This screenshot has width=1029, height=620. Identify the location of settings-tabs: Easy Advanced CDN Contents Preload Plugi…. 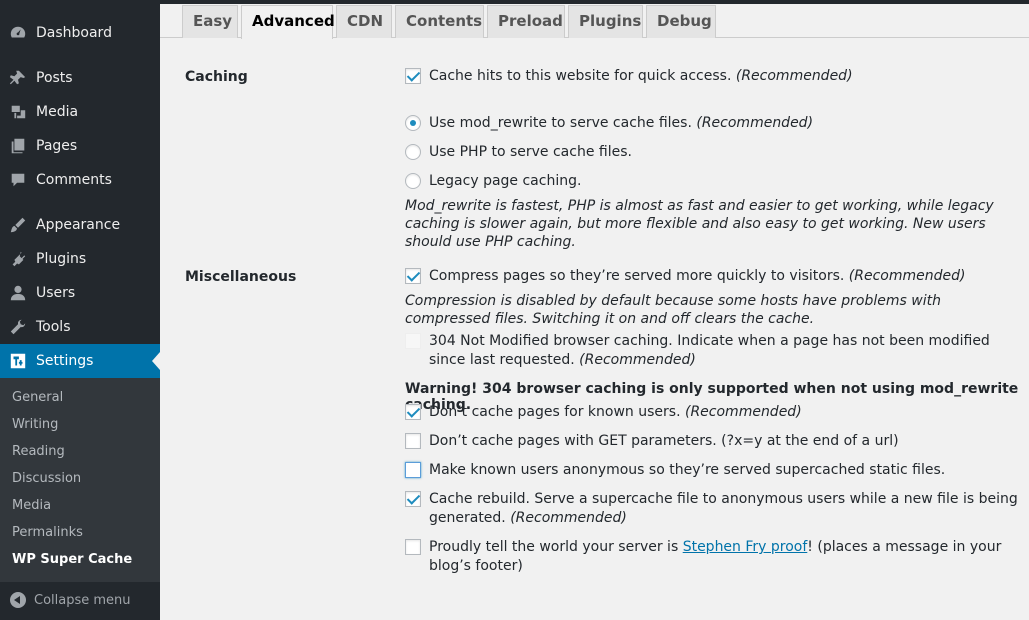
(594, 21).